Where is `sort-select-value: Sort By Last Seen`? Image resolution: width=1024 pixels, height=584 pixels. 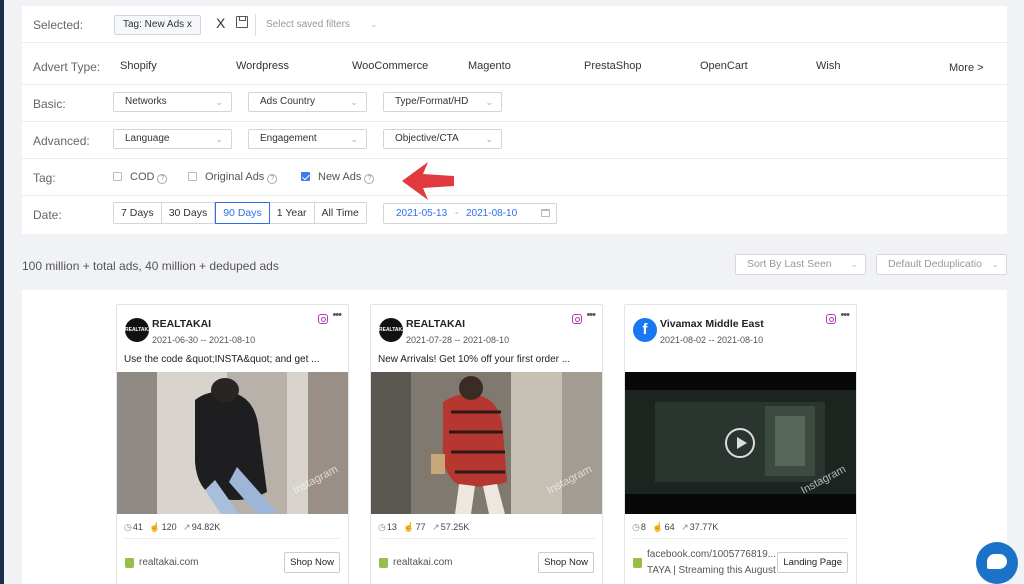
sort-select-value: Sort By Last Seen is located at coordinates (789, 264).